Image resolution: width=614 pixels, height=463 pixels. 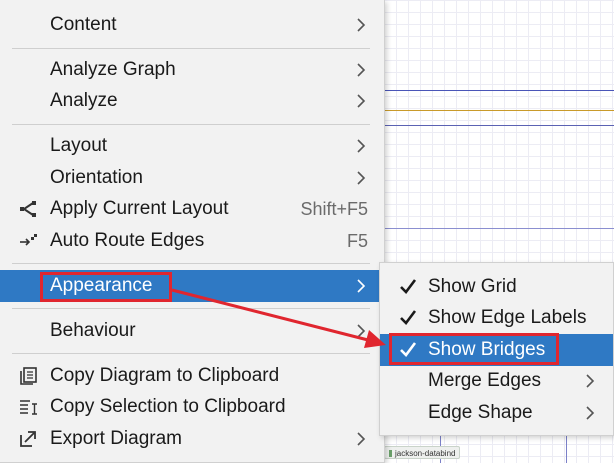 I want to click on menu-item-behaviour: Behaviour, so click(x=192, y=331).